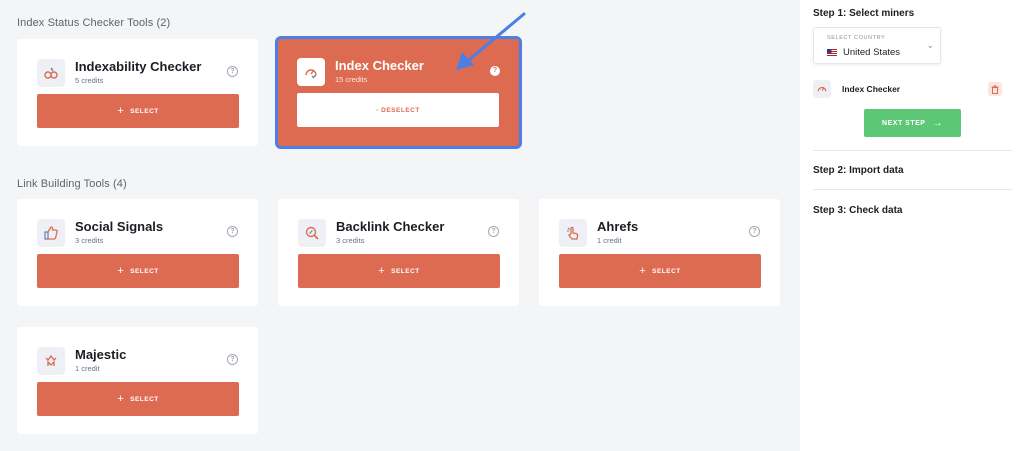 This screenshot has width=1024, height=451. Describe the element at coordinates (89, 80) in the screenshot. I see `tool-credits: 5 credits` at that location.